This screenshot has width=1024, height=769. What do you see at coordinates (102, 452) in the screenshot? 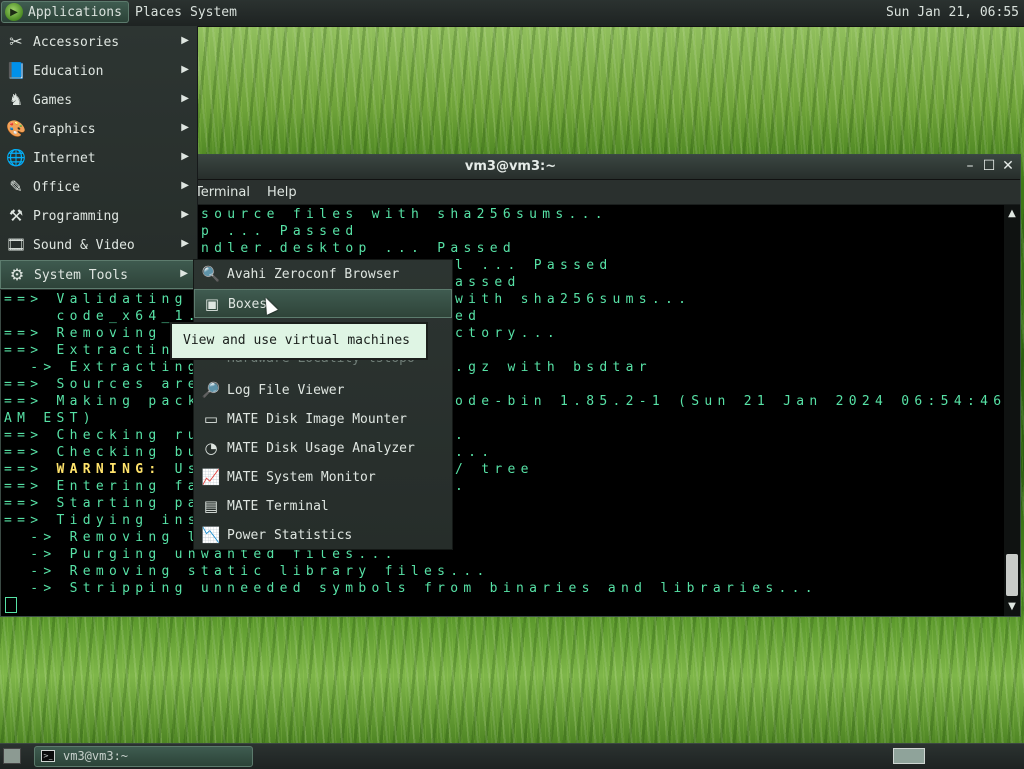
I see `terminal-line: ==> Checking bu` at bounding box center [102, 452].